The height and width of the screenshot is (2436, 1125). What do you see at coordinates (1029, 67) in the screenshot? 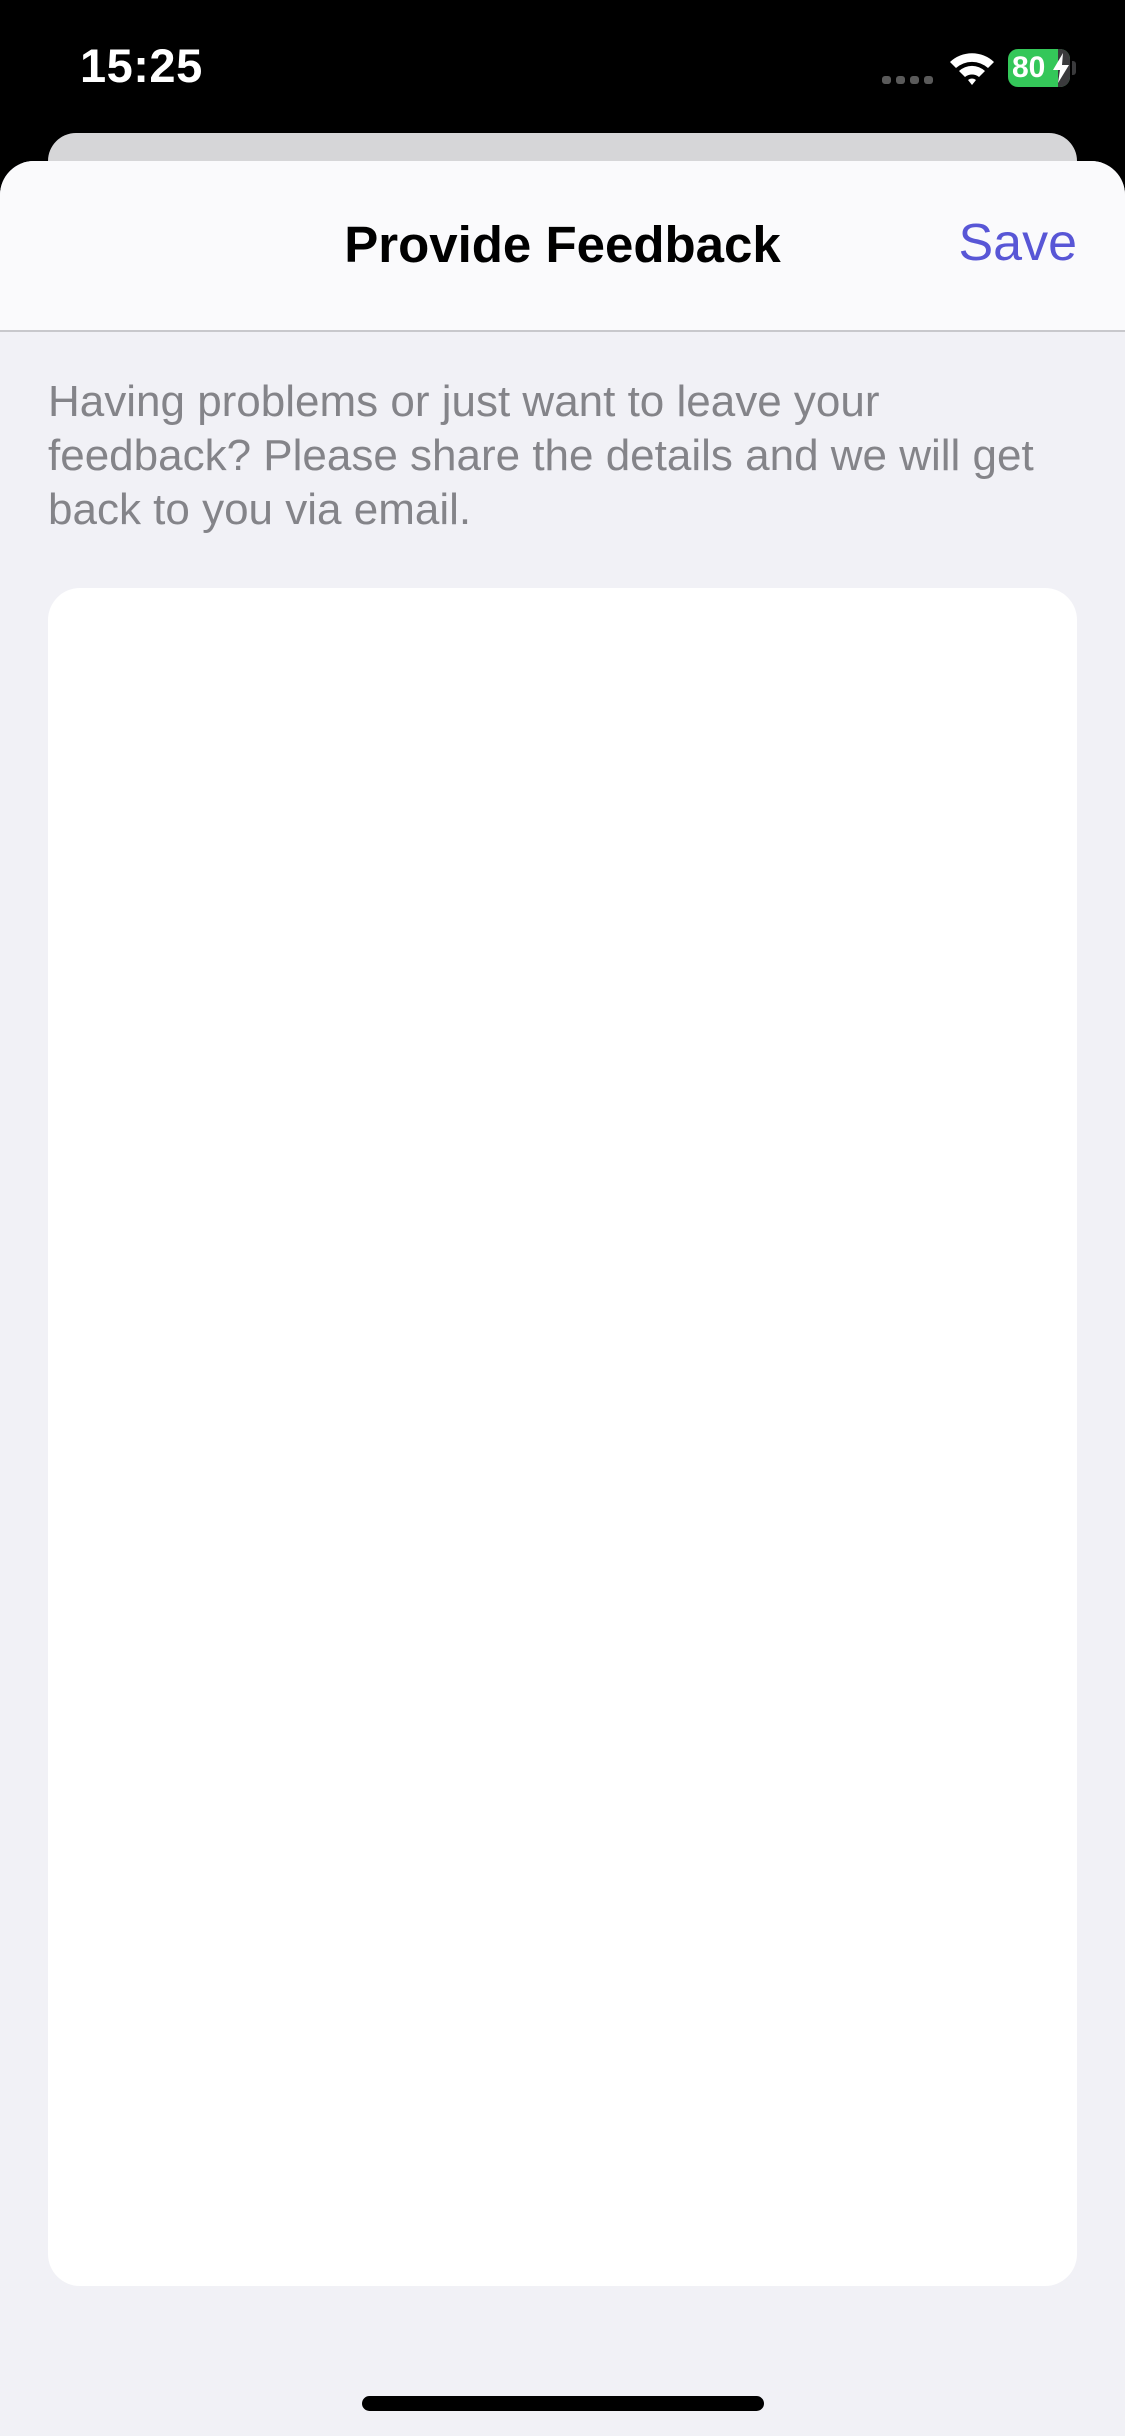
I see `battery-level: 80` at bounding box center [1029, 67].